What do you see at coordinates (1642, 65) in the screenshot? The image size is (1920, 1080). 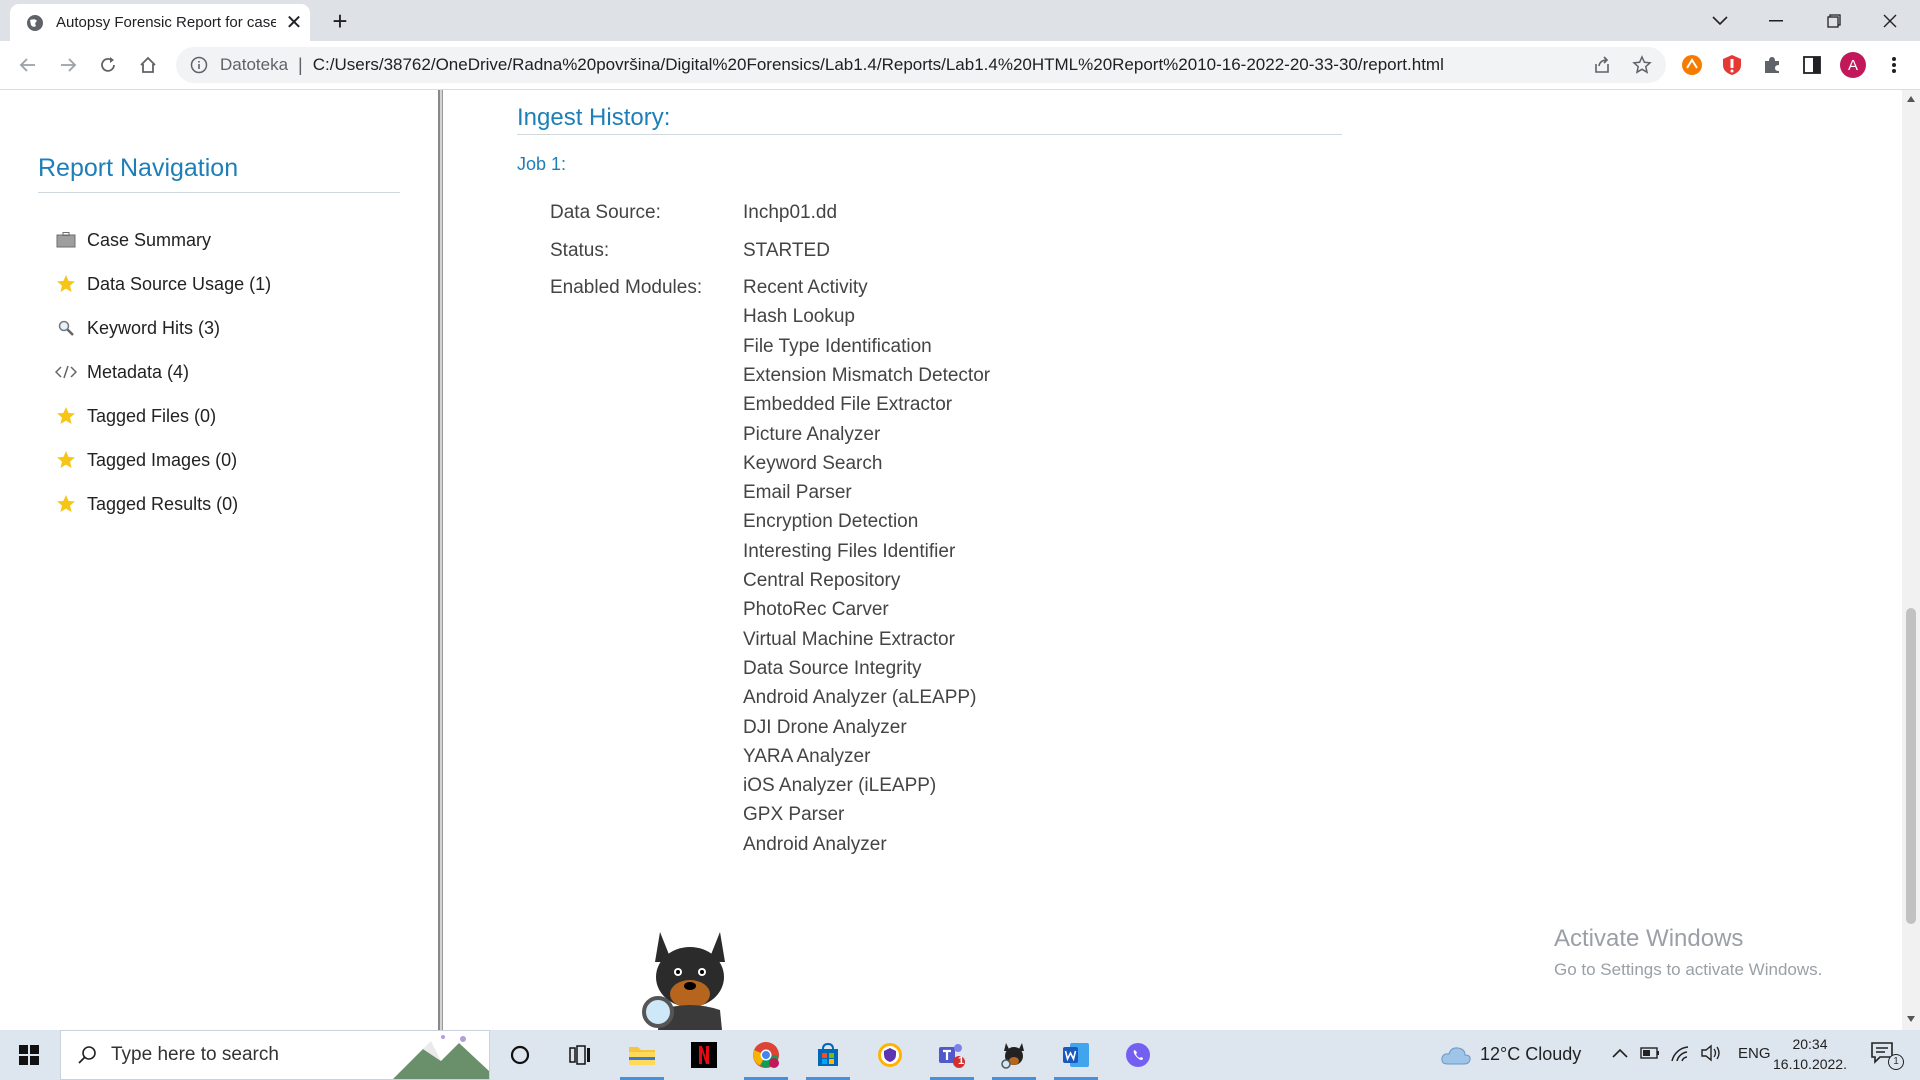 I see `bookmark-button` at bounding box center [1642, 65].